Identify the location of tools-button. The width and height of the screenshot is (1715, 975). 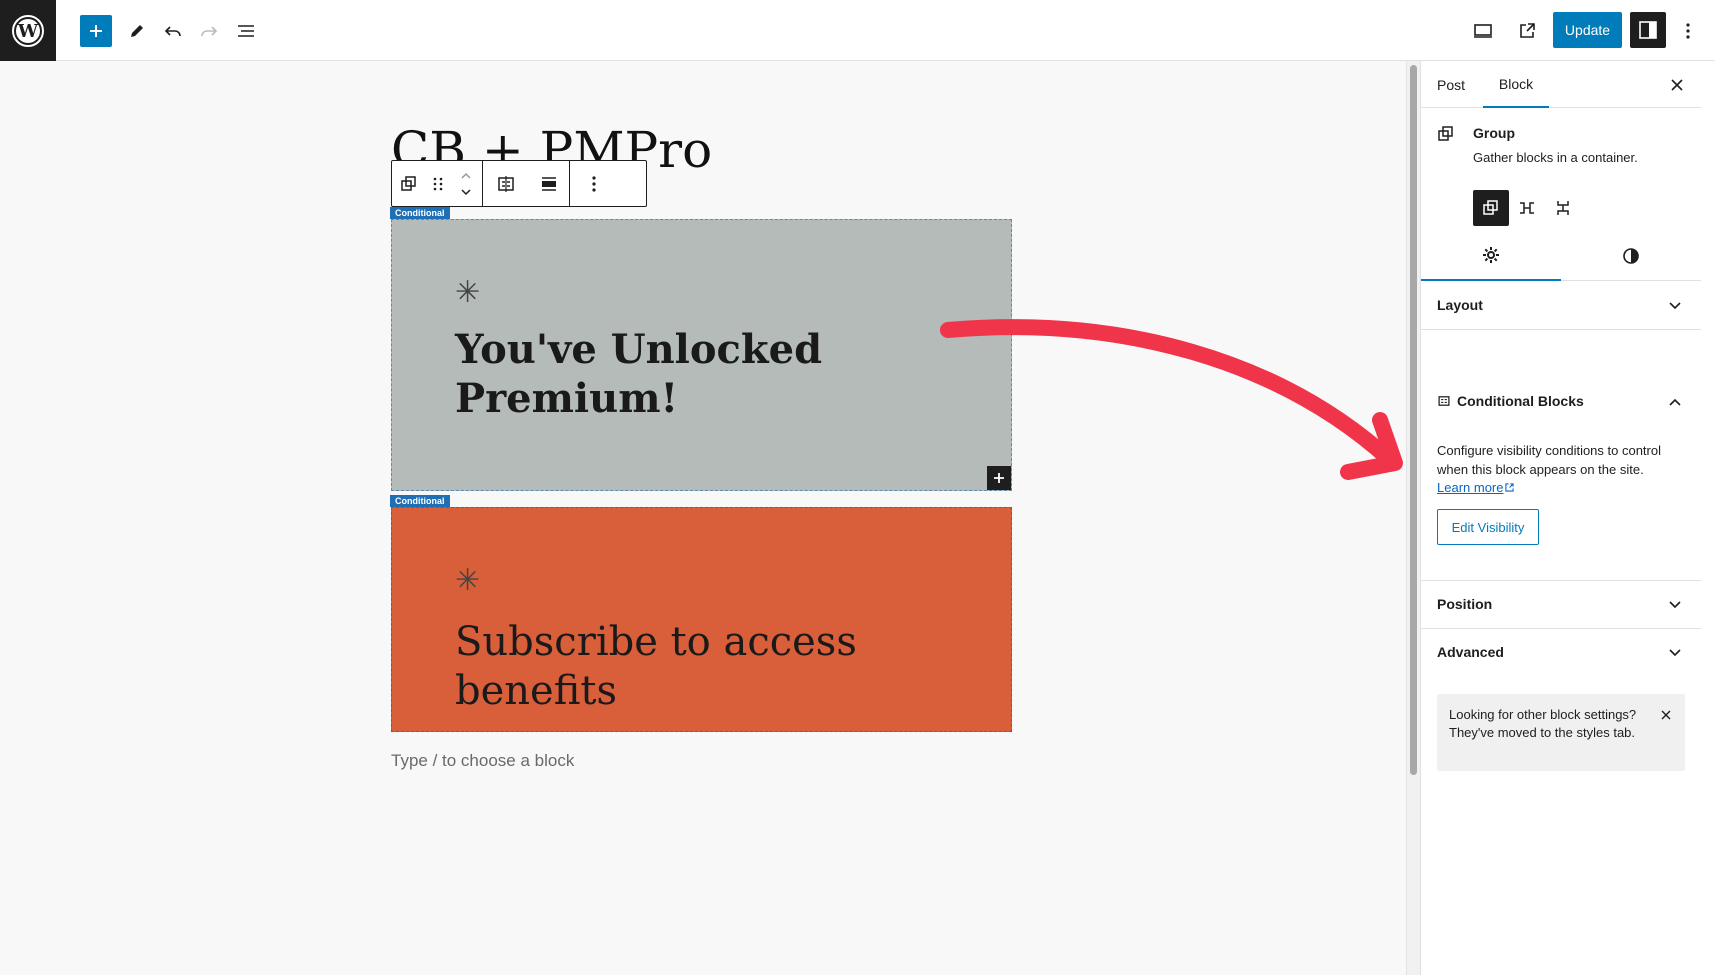
(137, 31).